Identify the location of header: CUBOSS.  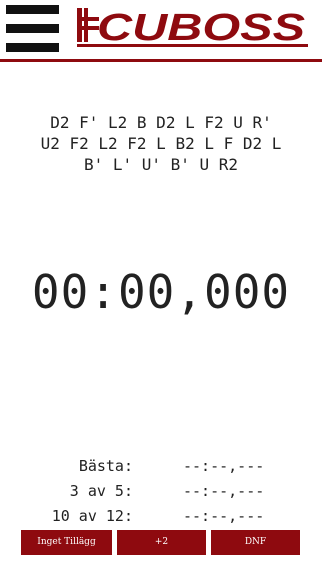
(161, 31).